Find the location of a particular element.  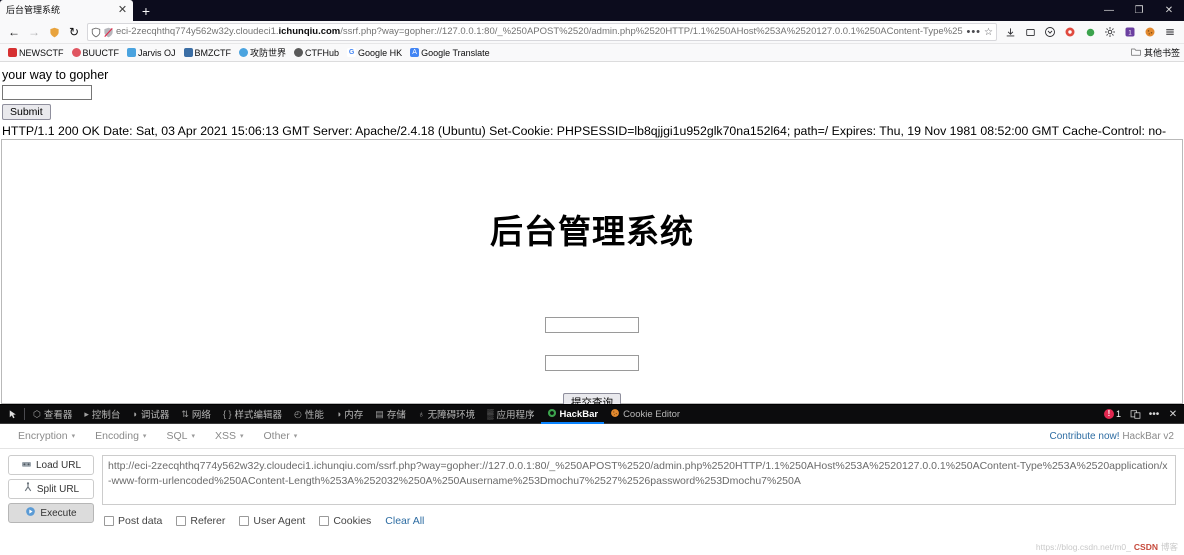

forward-button: → is located at coordinates (34, 32).